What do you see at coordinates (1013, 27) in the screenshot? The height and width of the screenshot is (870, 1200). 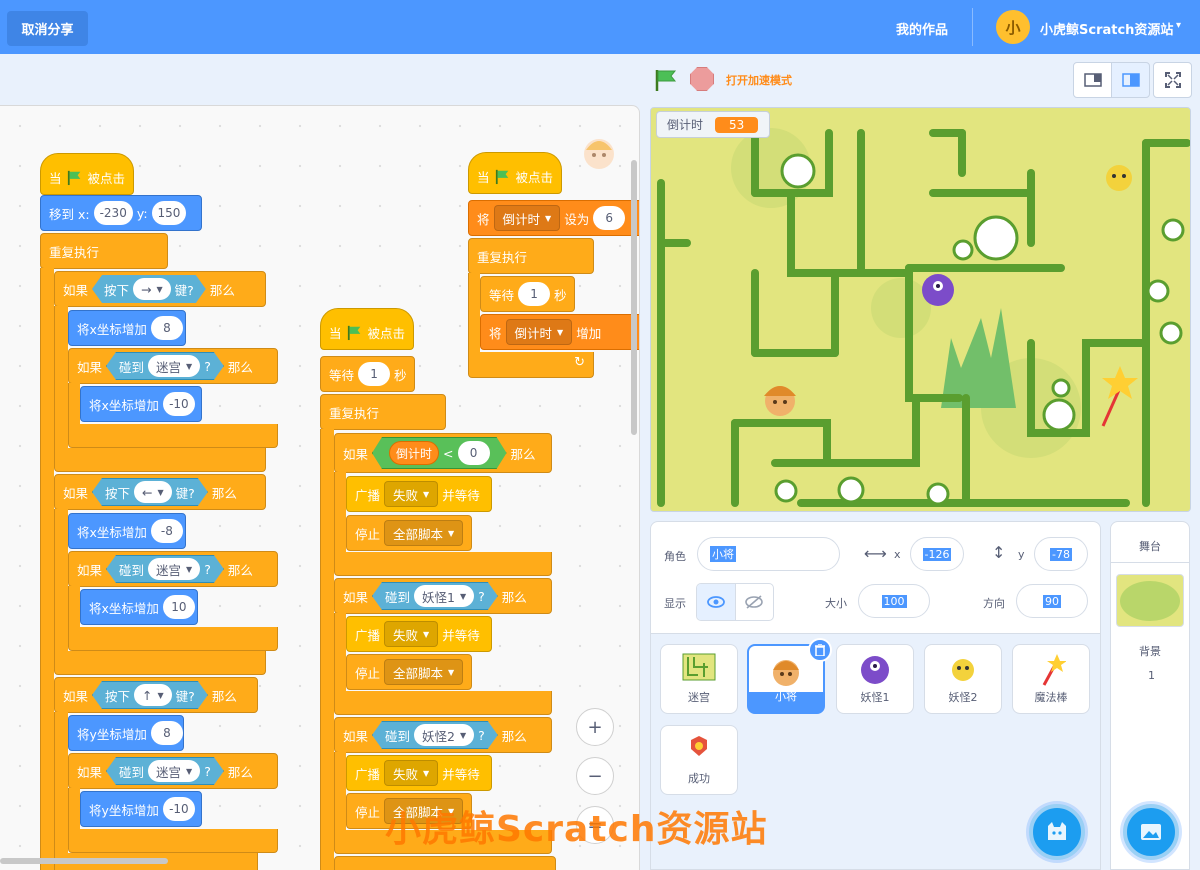 I see `avatar: 小` at bounding box center [1013, 27].